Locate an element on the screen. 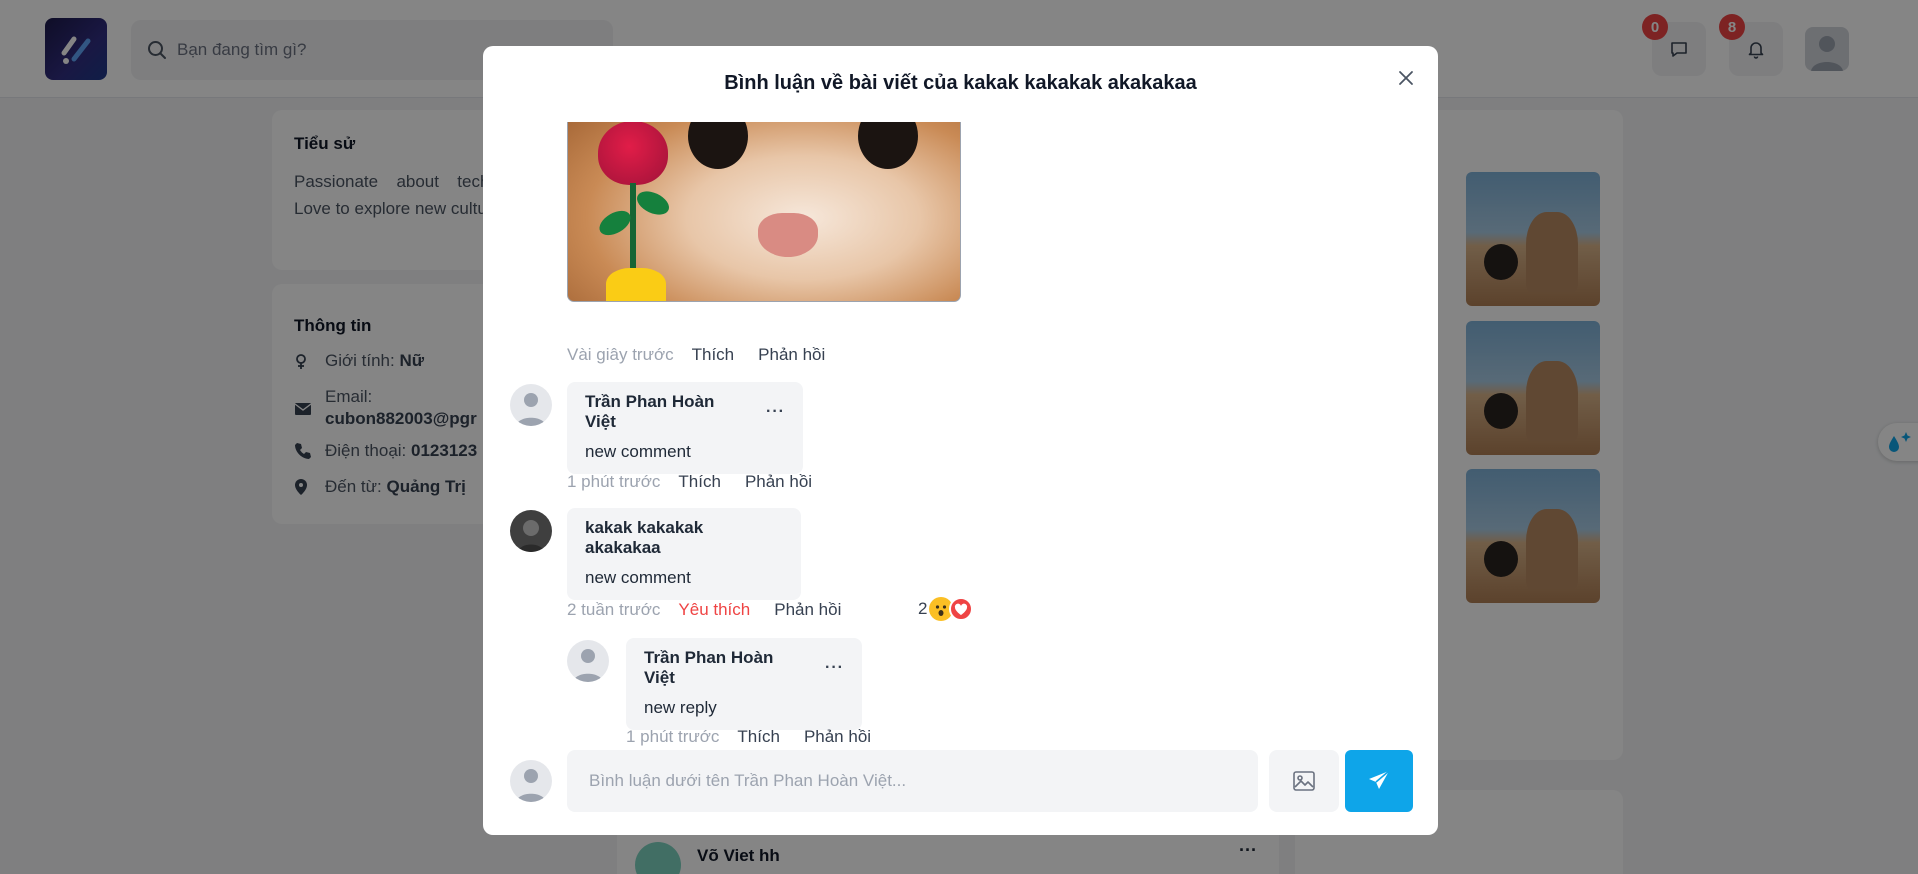  comment-image is located at coordinates (764, 212).